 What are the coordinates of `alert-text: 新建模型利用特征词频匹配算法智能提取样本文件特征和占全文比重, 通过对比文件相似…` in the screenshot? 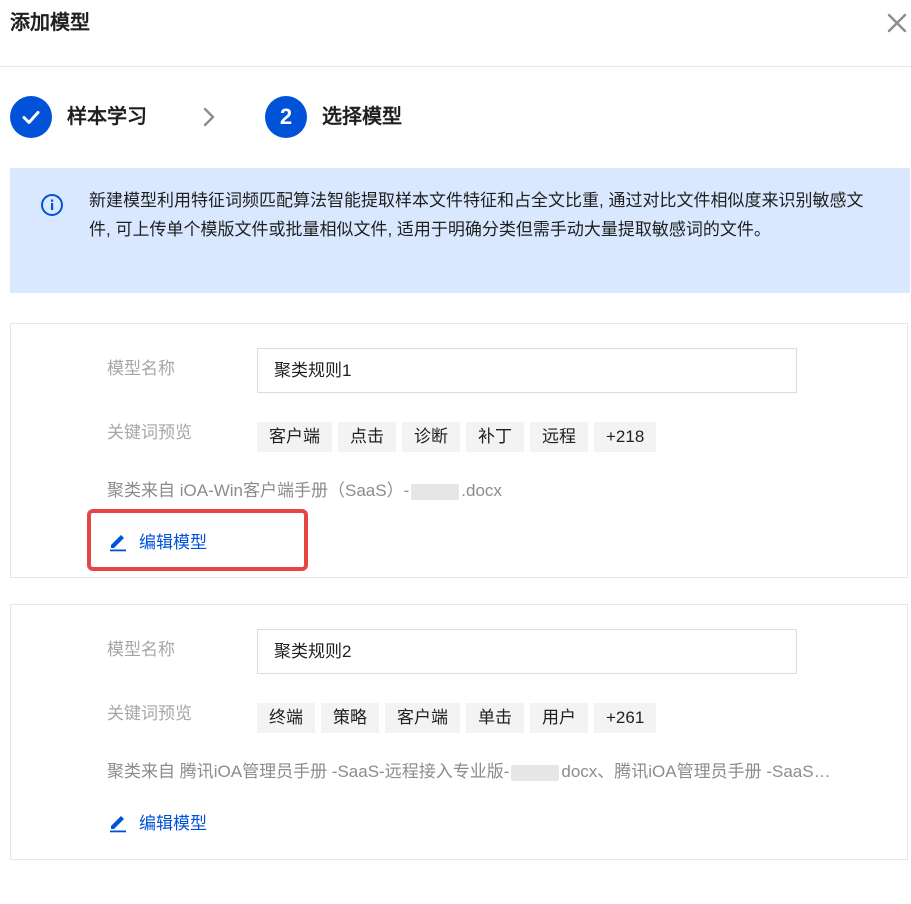 It's located at (476, 215).